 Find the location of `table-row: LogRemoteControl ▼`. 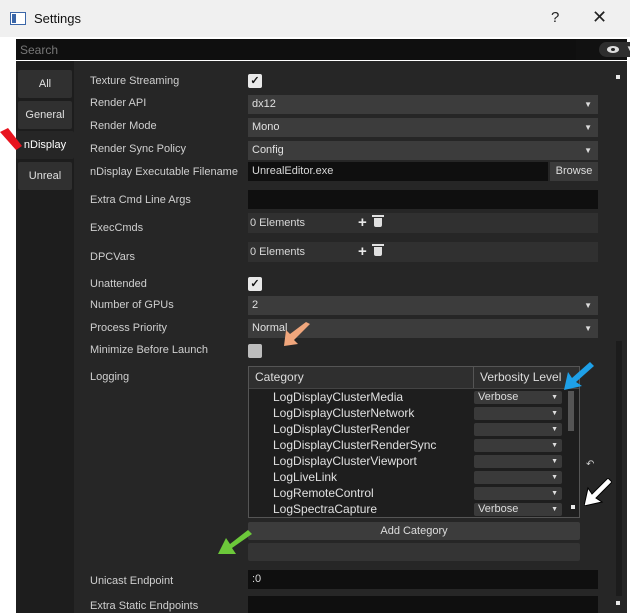

table-row: LogRemoteControl ▼ is located at coordinates (408, 493).